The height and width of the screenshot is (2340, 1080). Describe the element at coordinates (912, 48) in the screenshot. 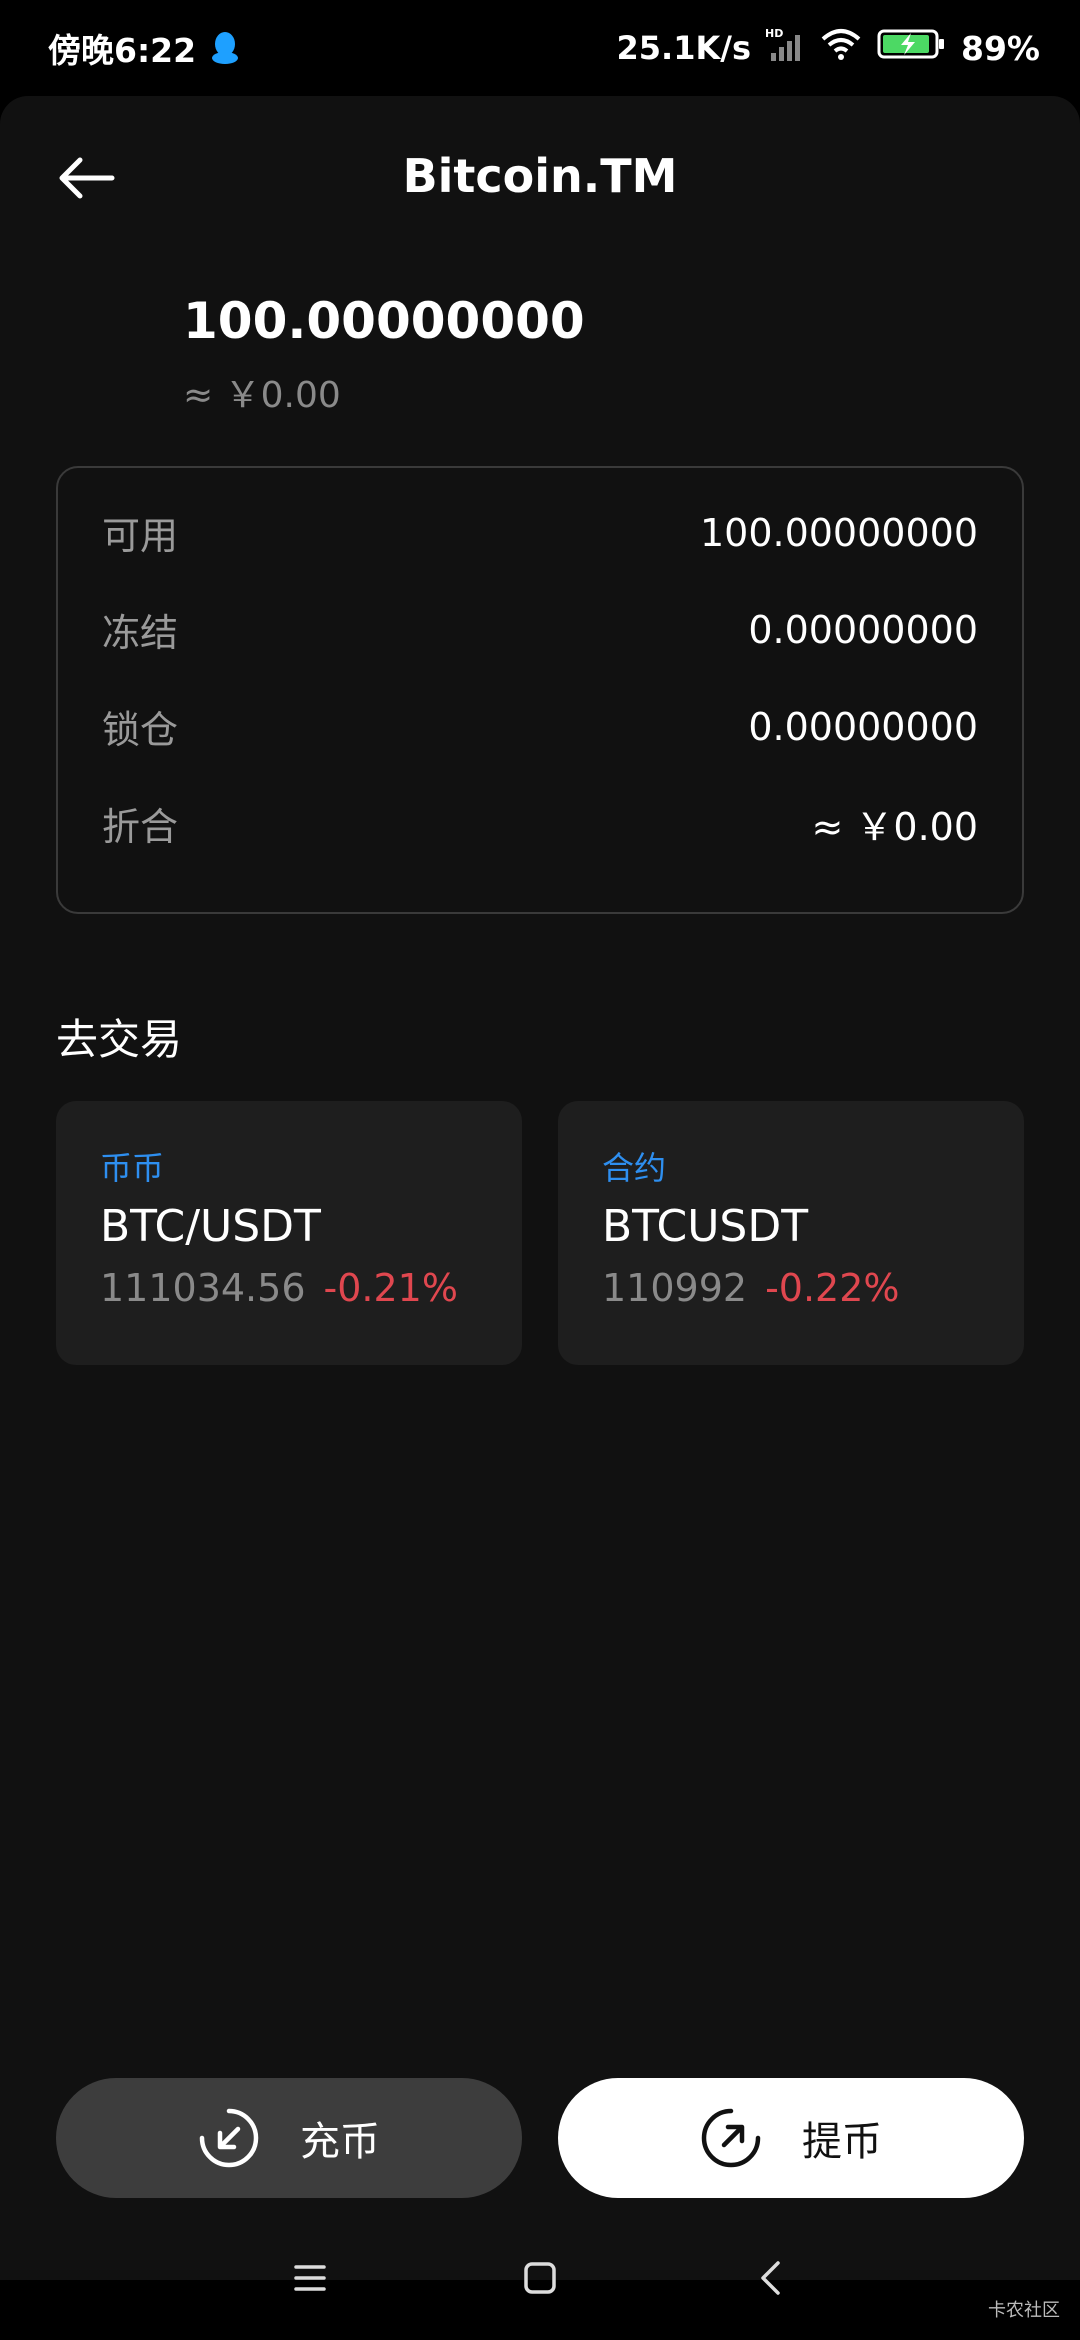

I see `battery-charging-icon` at that location.